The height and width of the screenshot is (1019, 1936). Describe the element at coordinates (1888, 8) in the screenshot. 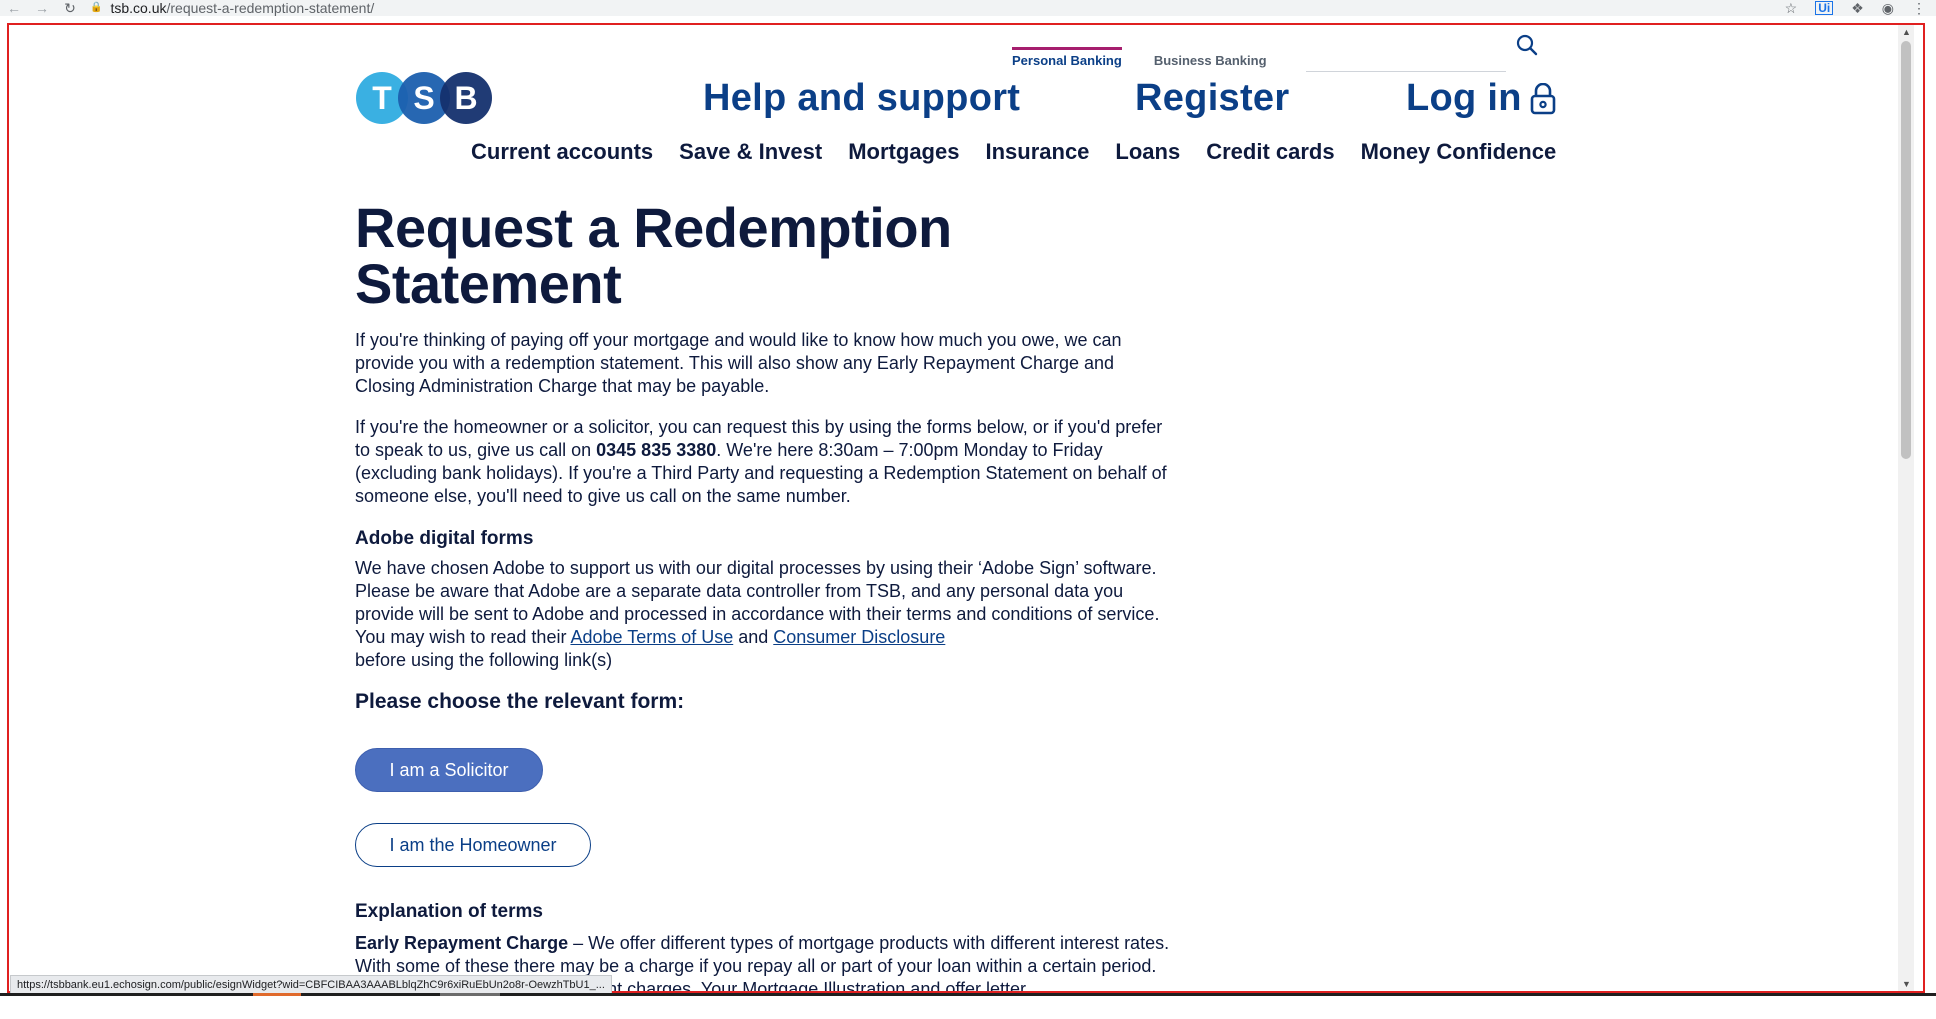

I see `profile-avatar-icon: ◉` at that location.